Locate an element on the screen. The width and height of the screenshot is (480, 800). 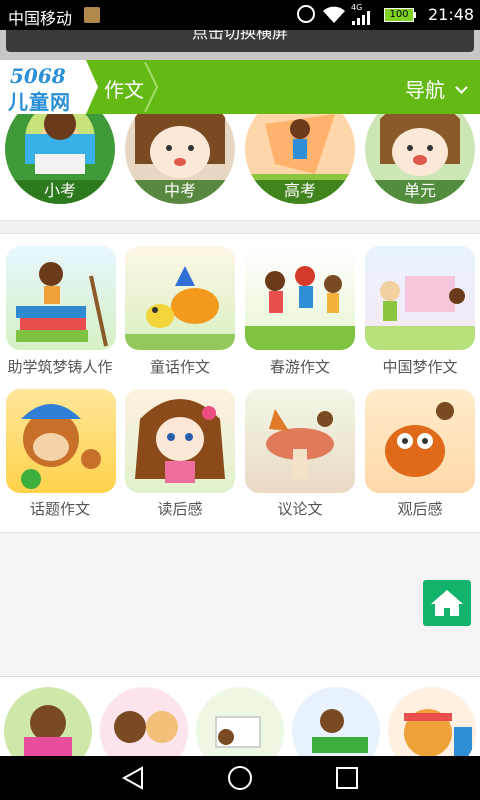
tile-label: 春游作文 is located at coordinates (299, 367).